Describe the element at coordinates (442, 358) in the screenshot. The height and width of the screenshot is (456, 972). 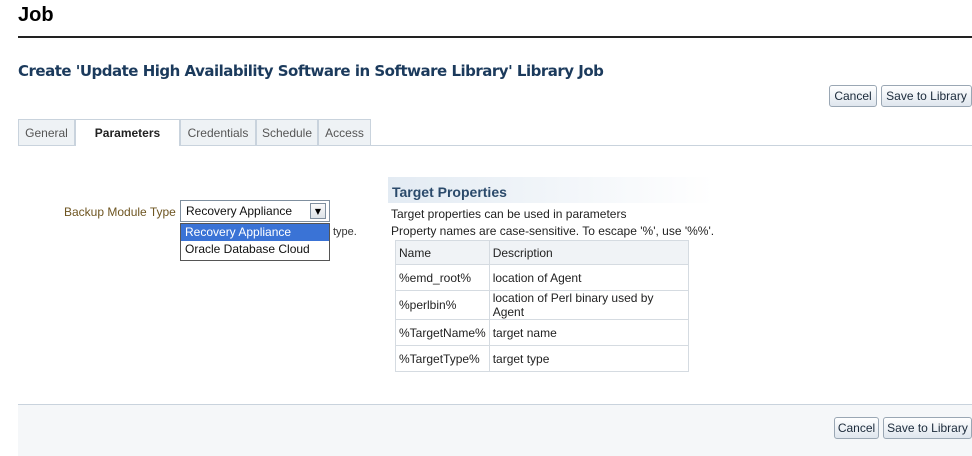
I see `property-name: %TargetType%` at that location.